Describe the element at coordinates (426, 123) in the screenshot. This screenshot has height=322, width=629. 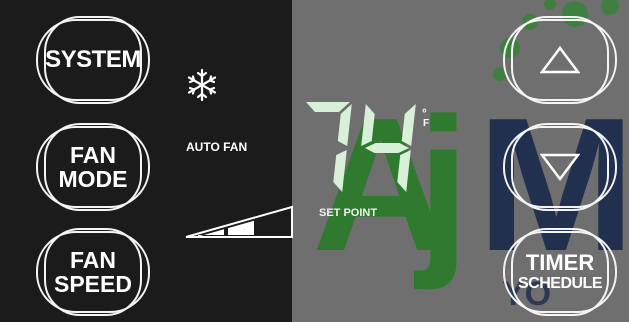
I see `temperature-unit: F` at that location.